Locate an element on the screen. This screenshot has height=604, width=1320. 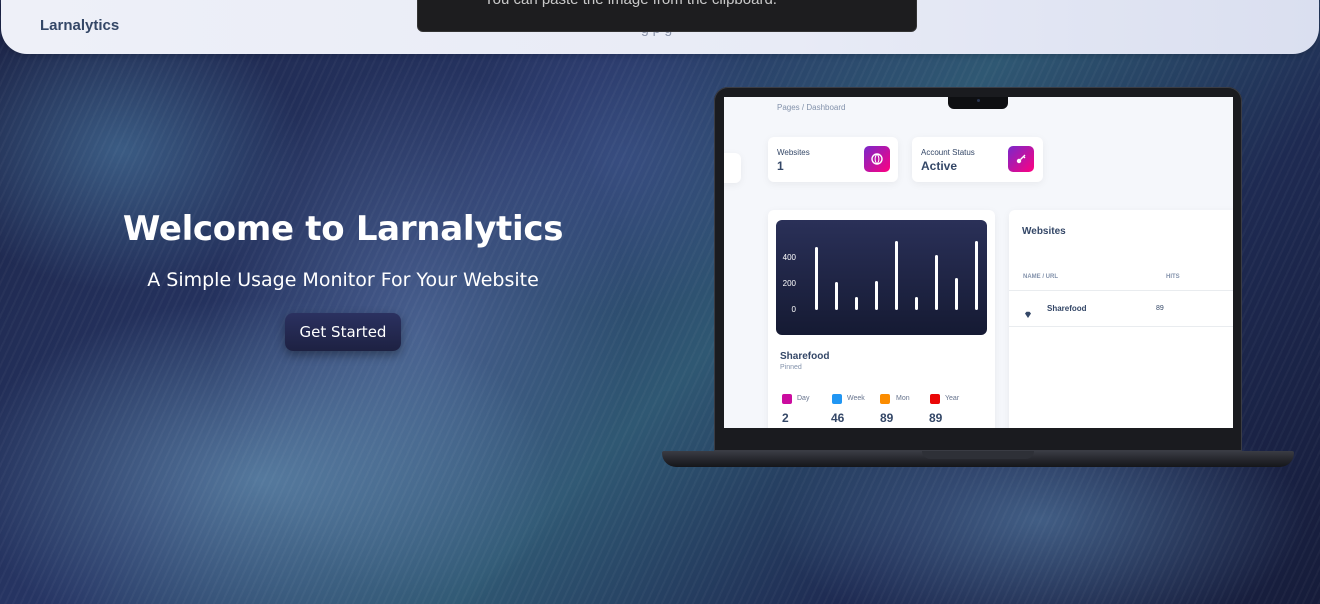
period-value-week: 46 is located at coordinates (838, 418).